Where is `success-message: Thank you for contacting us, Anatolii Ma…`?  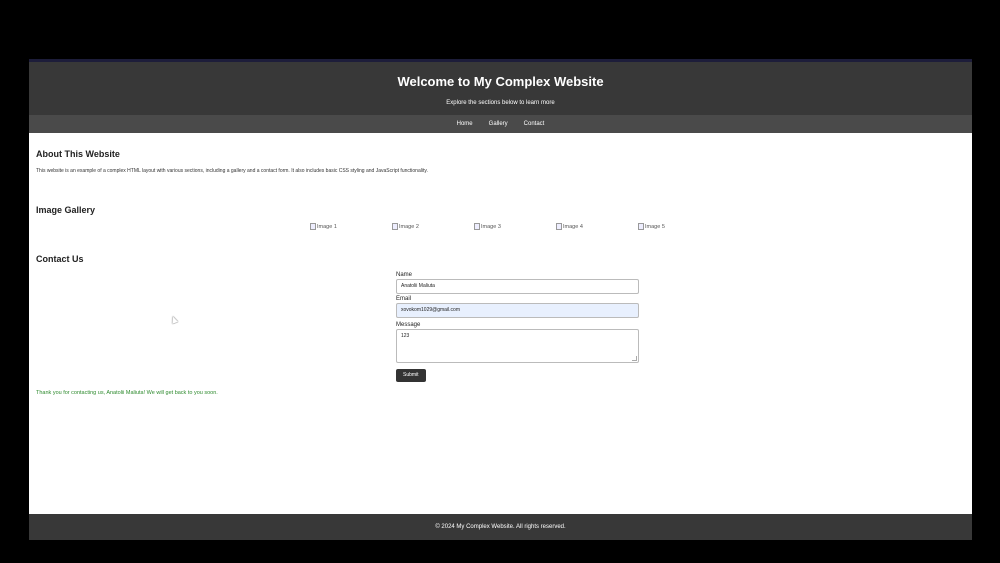 success-message: Thank you for contacting us, Anatolii Ma… is located at coordinates (127, 393).